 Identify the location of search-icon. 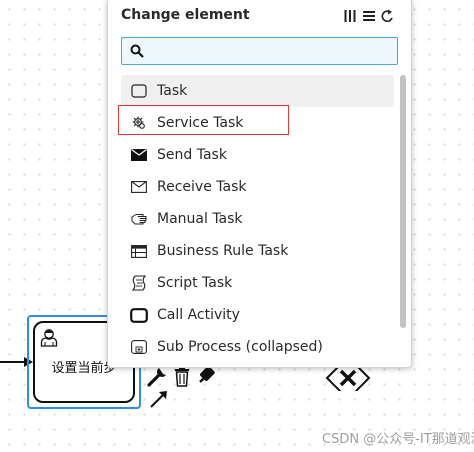
(137, 51).